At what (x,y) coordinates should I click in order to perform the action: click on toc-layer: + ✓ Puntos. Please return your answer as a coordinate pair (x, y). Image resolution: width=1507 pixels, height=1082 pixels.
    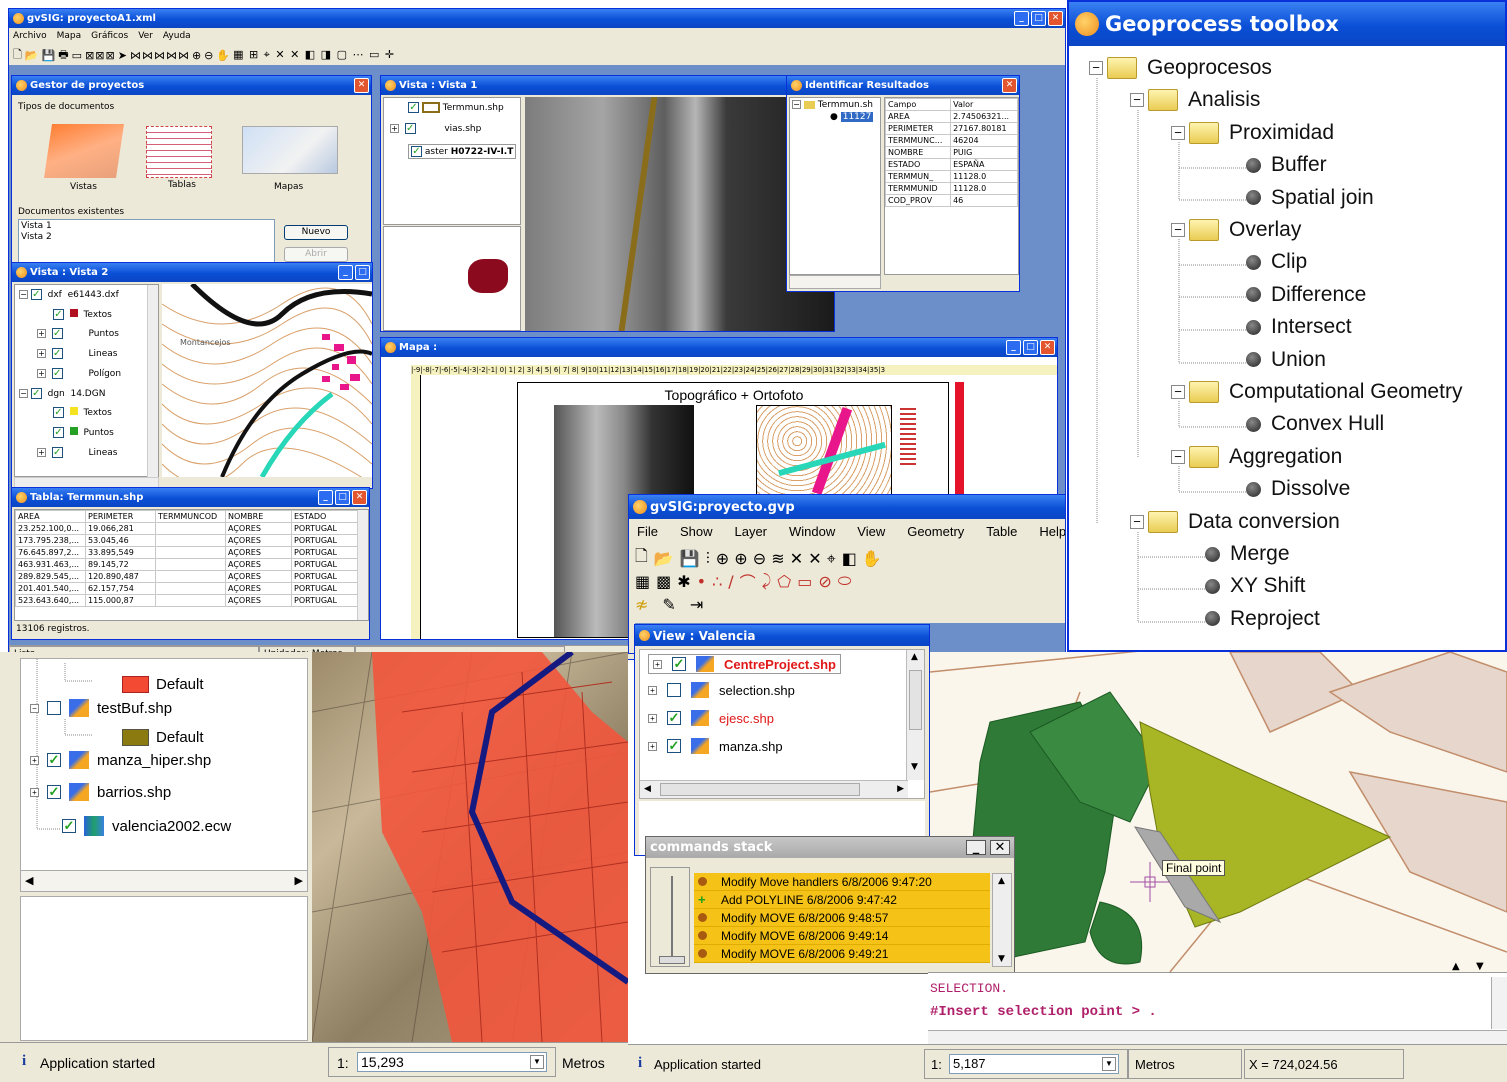
    Looking at the image, I should click on (78, 333).